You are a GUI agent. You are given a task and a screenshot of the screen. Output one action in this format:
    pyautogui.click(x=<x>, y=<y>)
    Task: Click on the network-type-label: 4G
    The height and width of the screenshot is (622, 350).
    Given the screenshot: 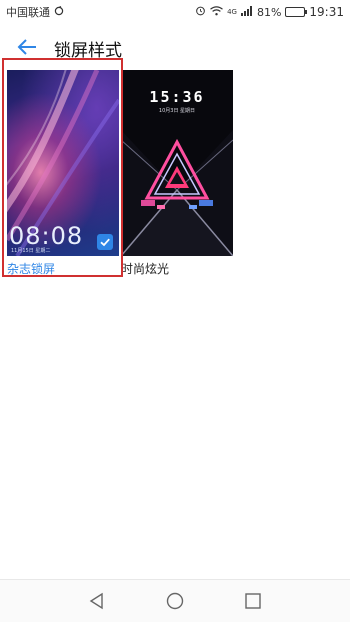 What is the action you would take?
    pyautogui.click(x=232, y=12)
    